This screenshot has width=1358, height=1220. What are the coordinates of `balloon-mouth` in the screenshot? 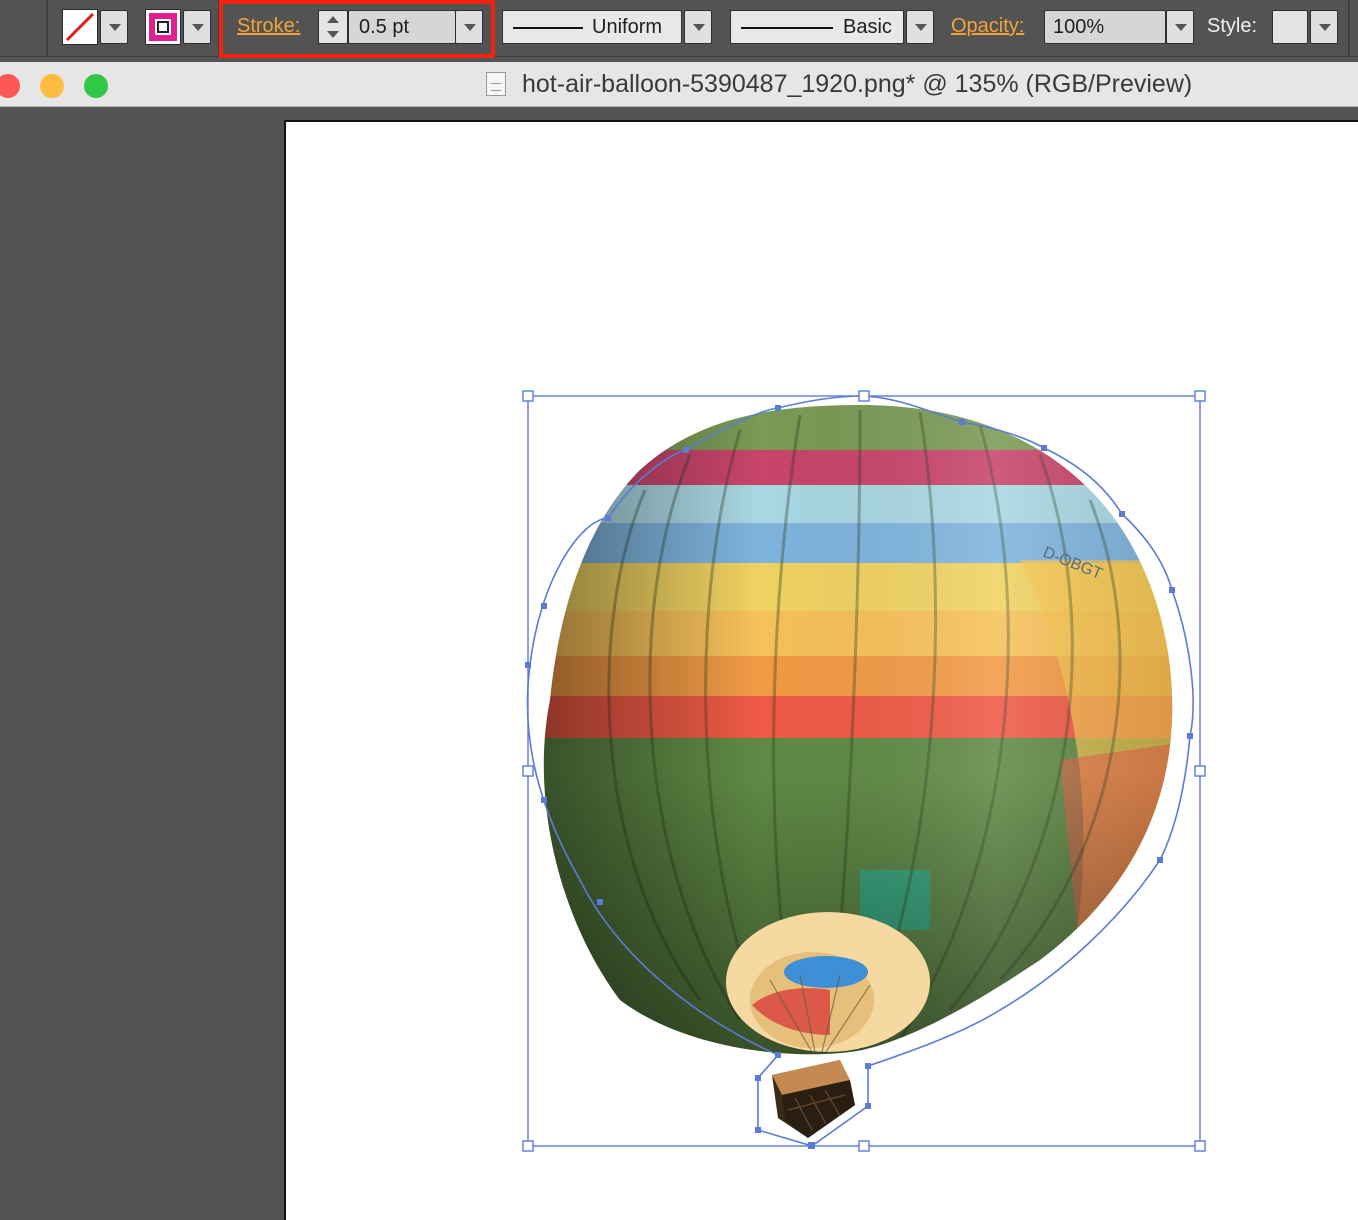 It's located at (828, 982).